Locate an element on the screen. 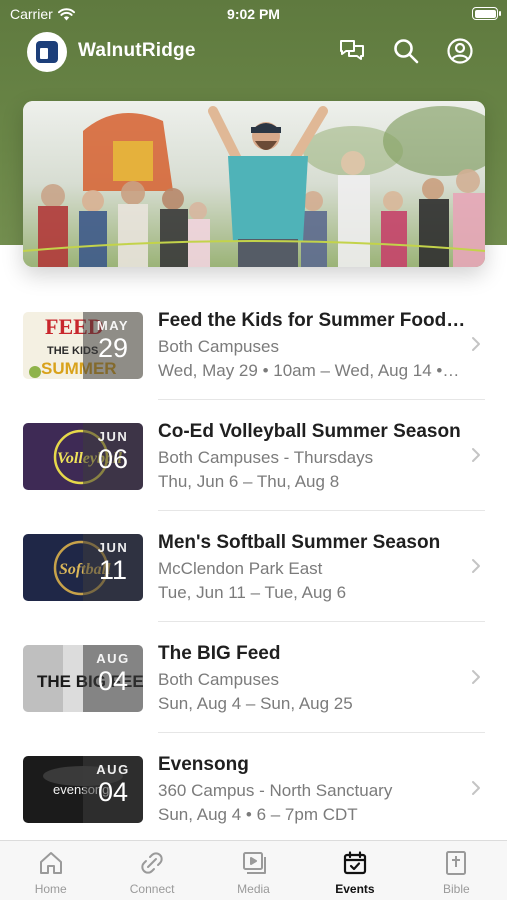 The width and height of the screenshot is (507, 900). tab-label: Bible is located at coordinates (456, 889).